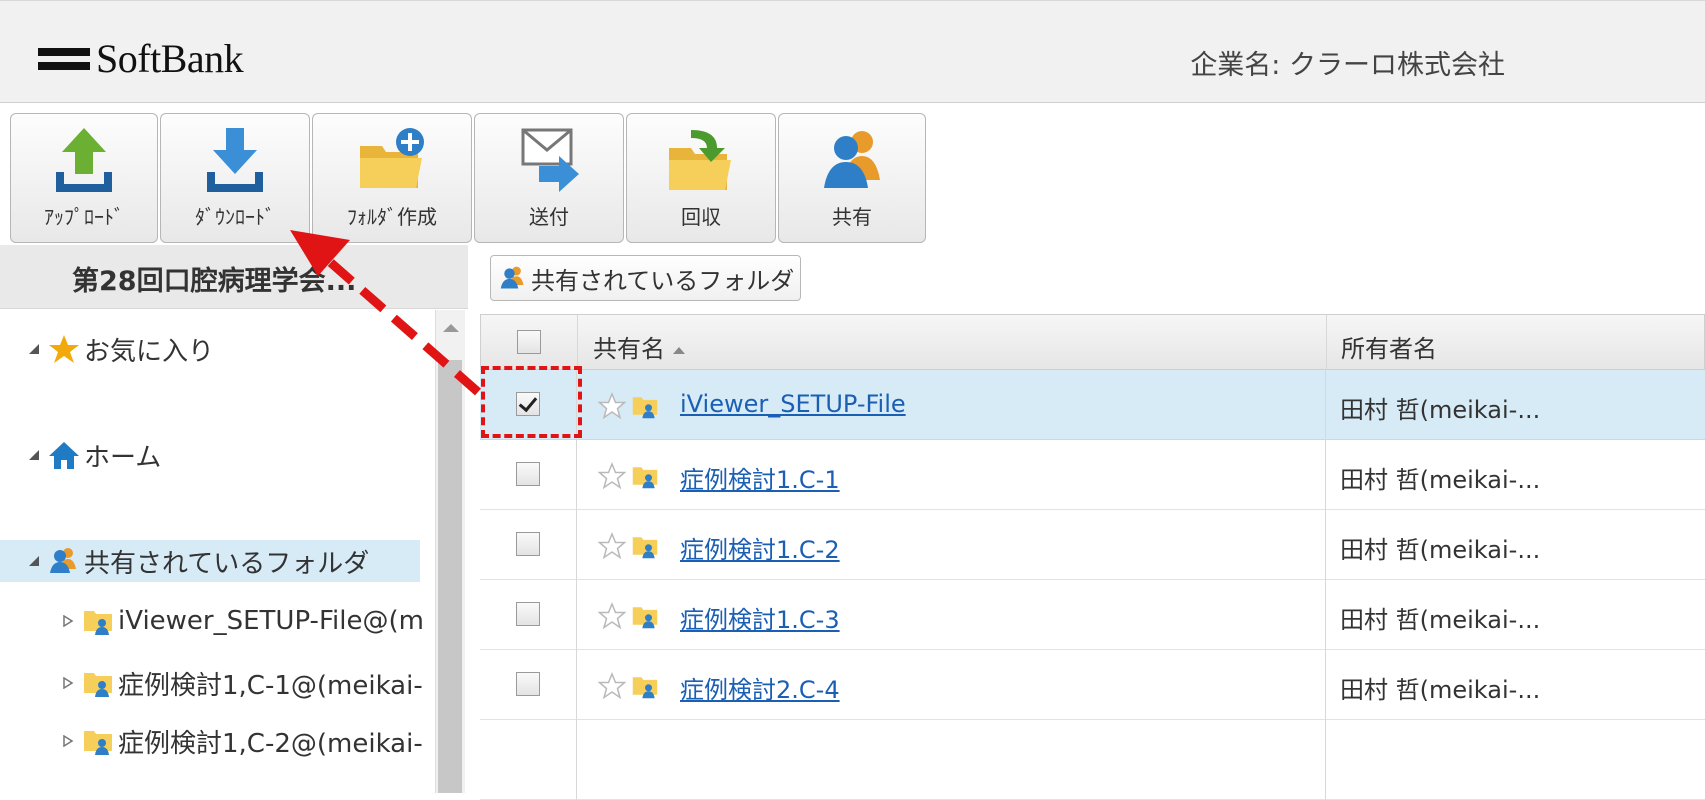 The image size is (1705, 800). I want to click on breadcrumb-label: 共有されているフォルダ, so click(663, 280).